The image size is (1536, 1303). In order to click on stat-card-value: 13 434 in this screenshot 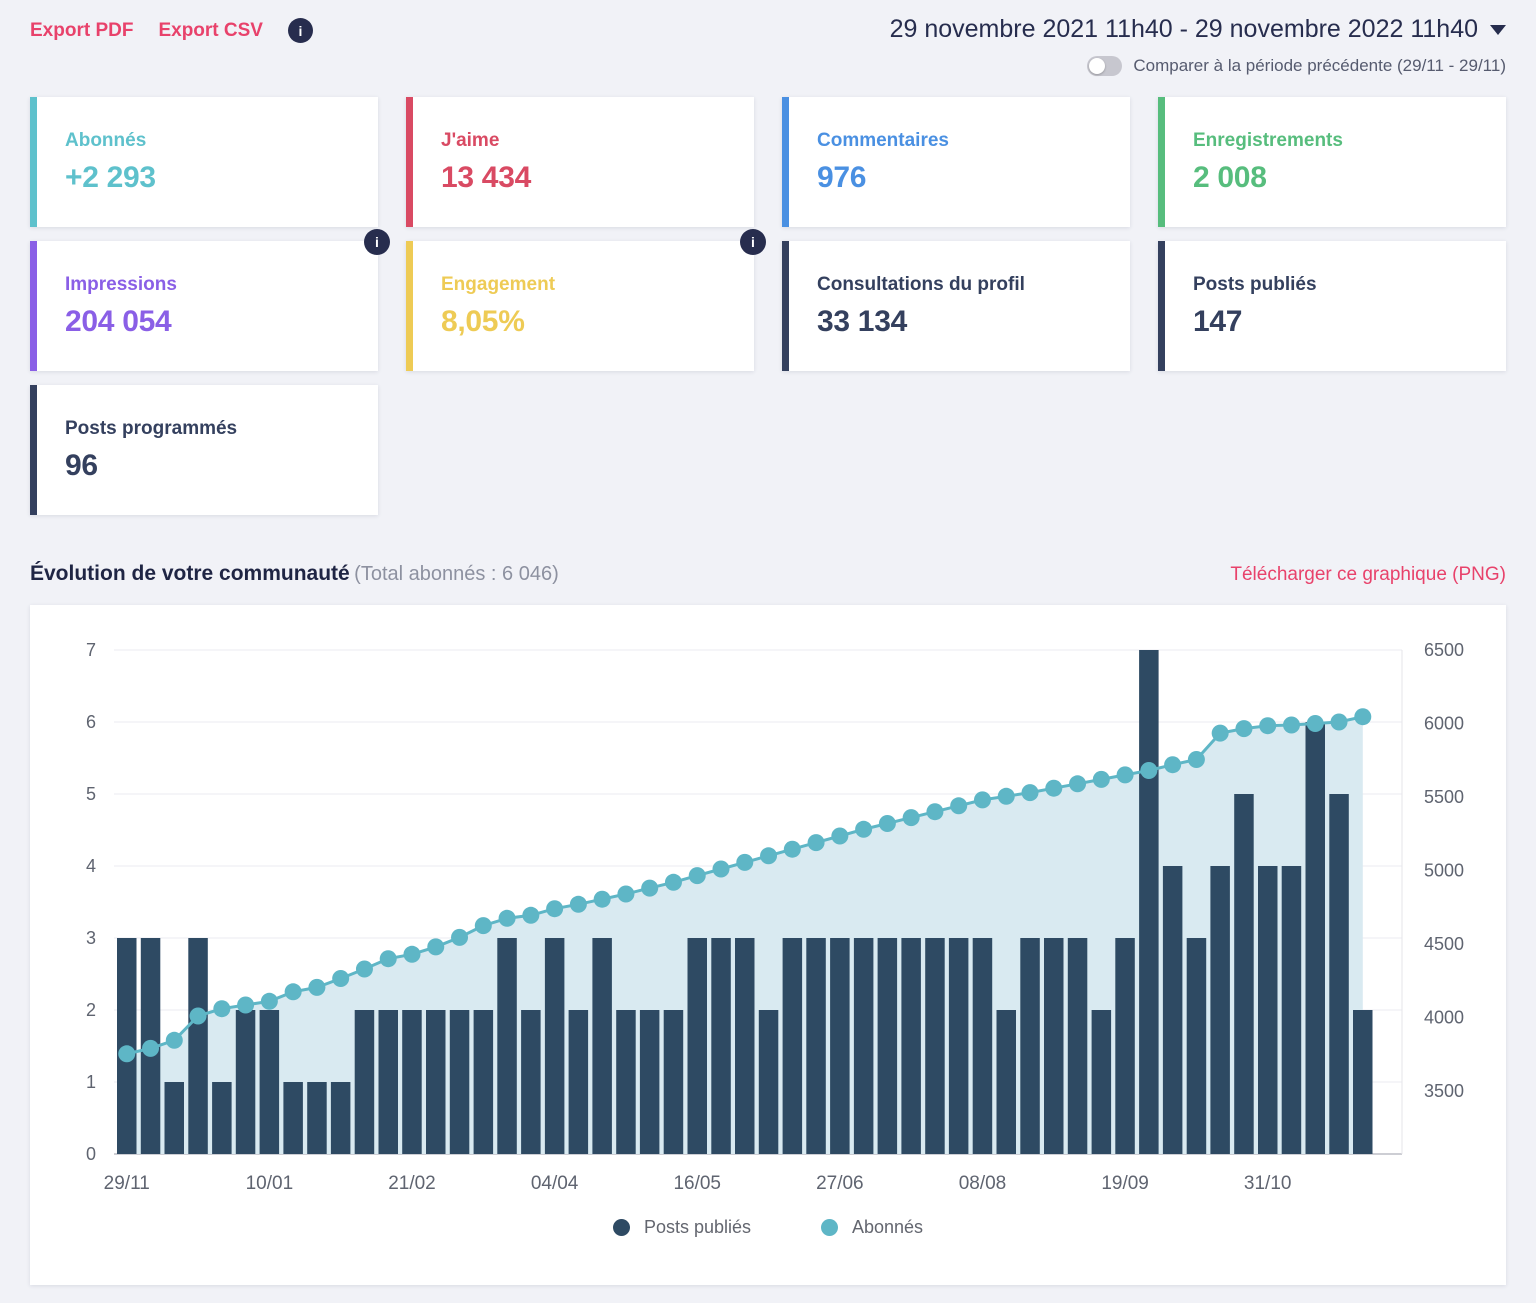, I will do `click(486, 177)`.